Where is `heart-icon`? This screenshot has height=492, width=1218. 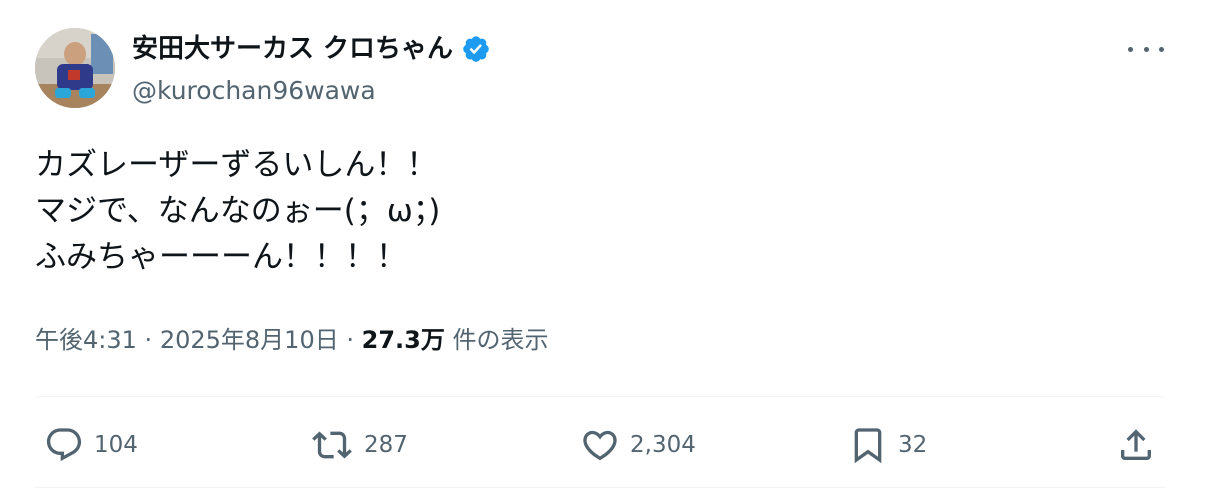
heart-icon is located at coordinates (600, 445).